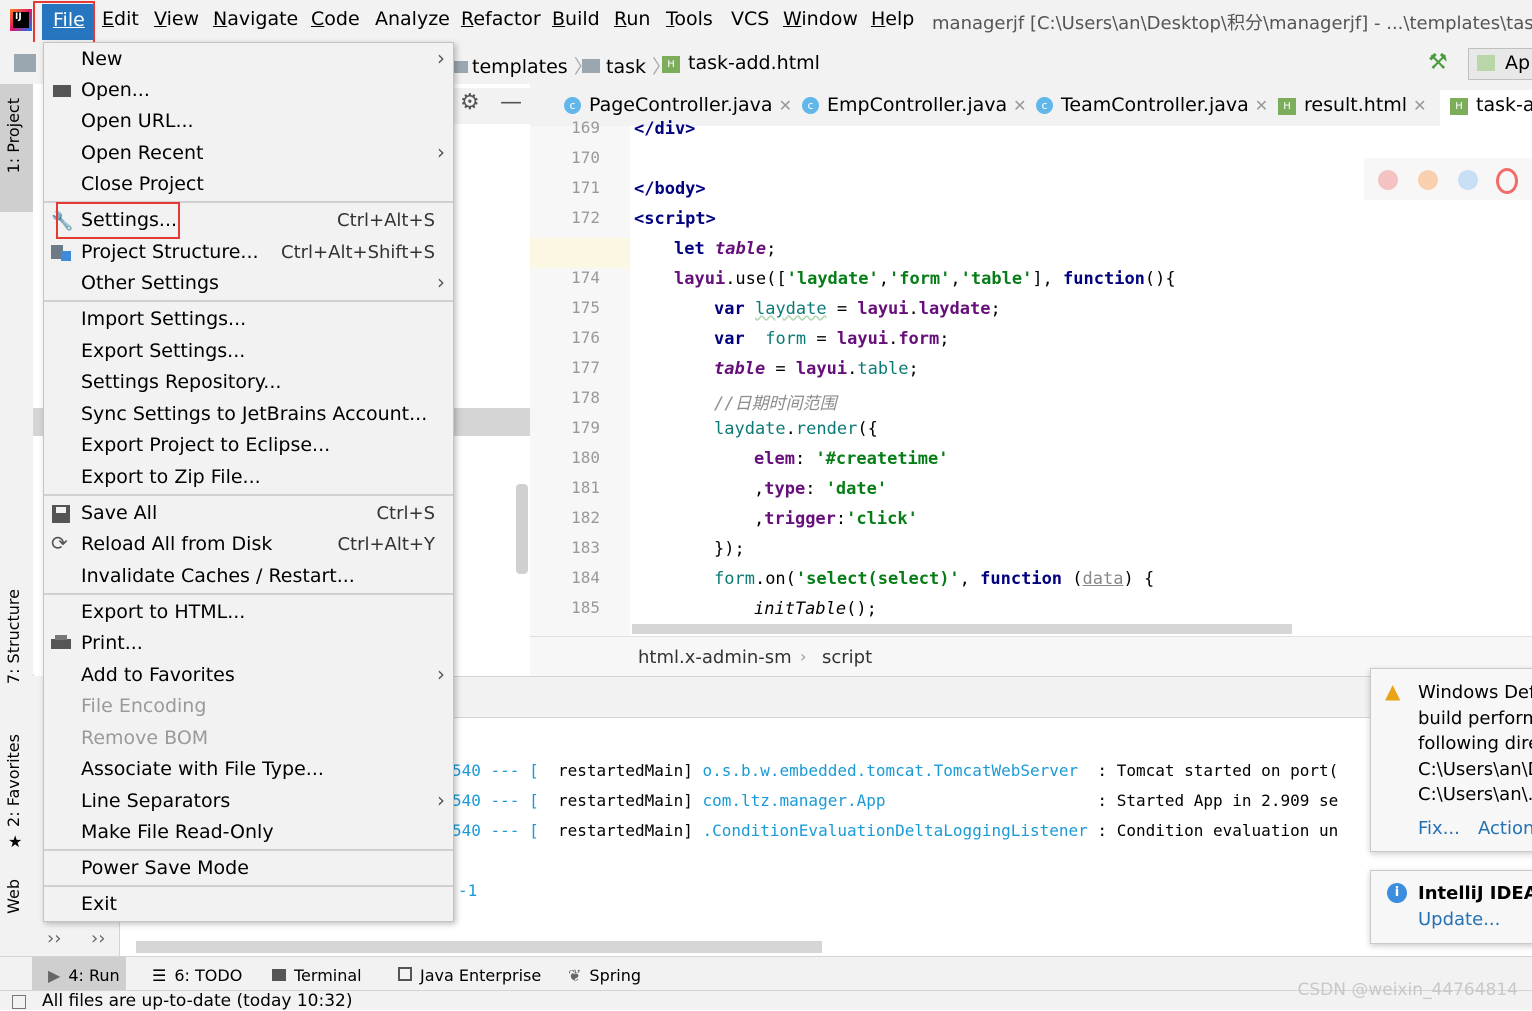  I want to click on code-line: var laydate = layui.laydate;, so click(857, 309).